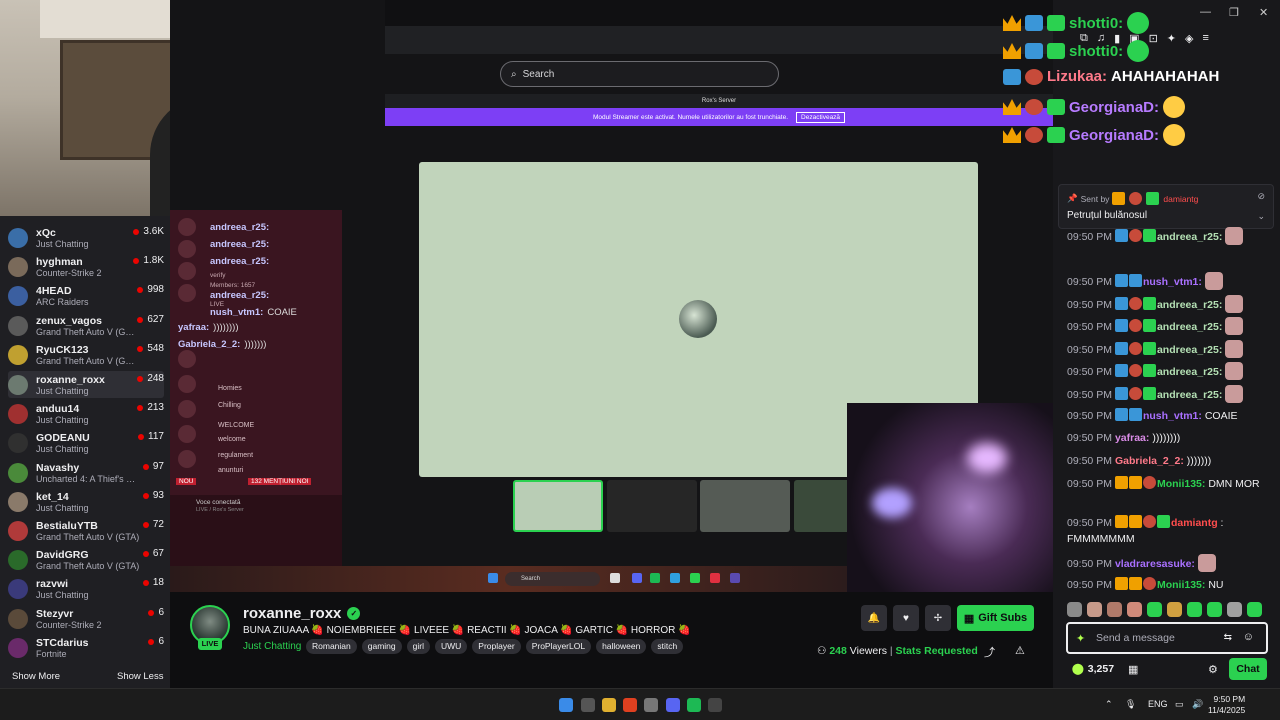  I want to click on sidebar-channel: Navashy Uncharted 4: A Thief's … 97, so click(86, 472).